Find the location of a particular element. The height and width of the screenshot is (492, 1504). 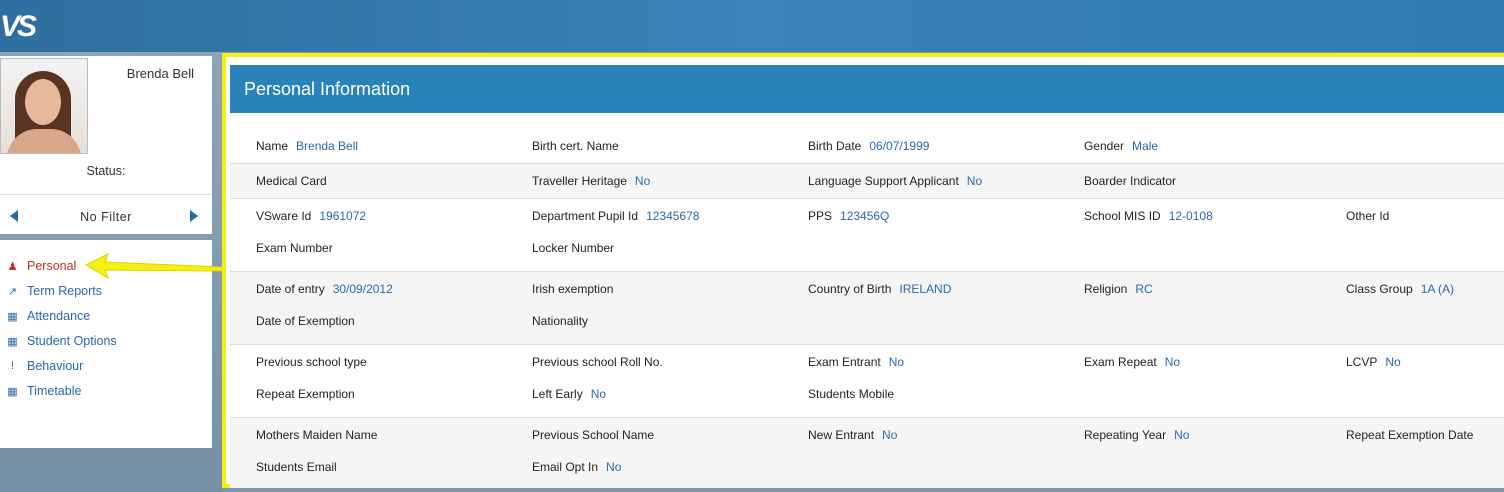

student-name: Brenda Bell is located at coordinates (160, 73).